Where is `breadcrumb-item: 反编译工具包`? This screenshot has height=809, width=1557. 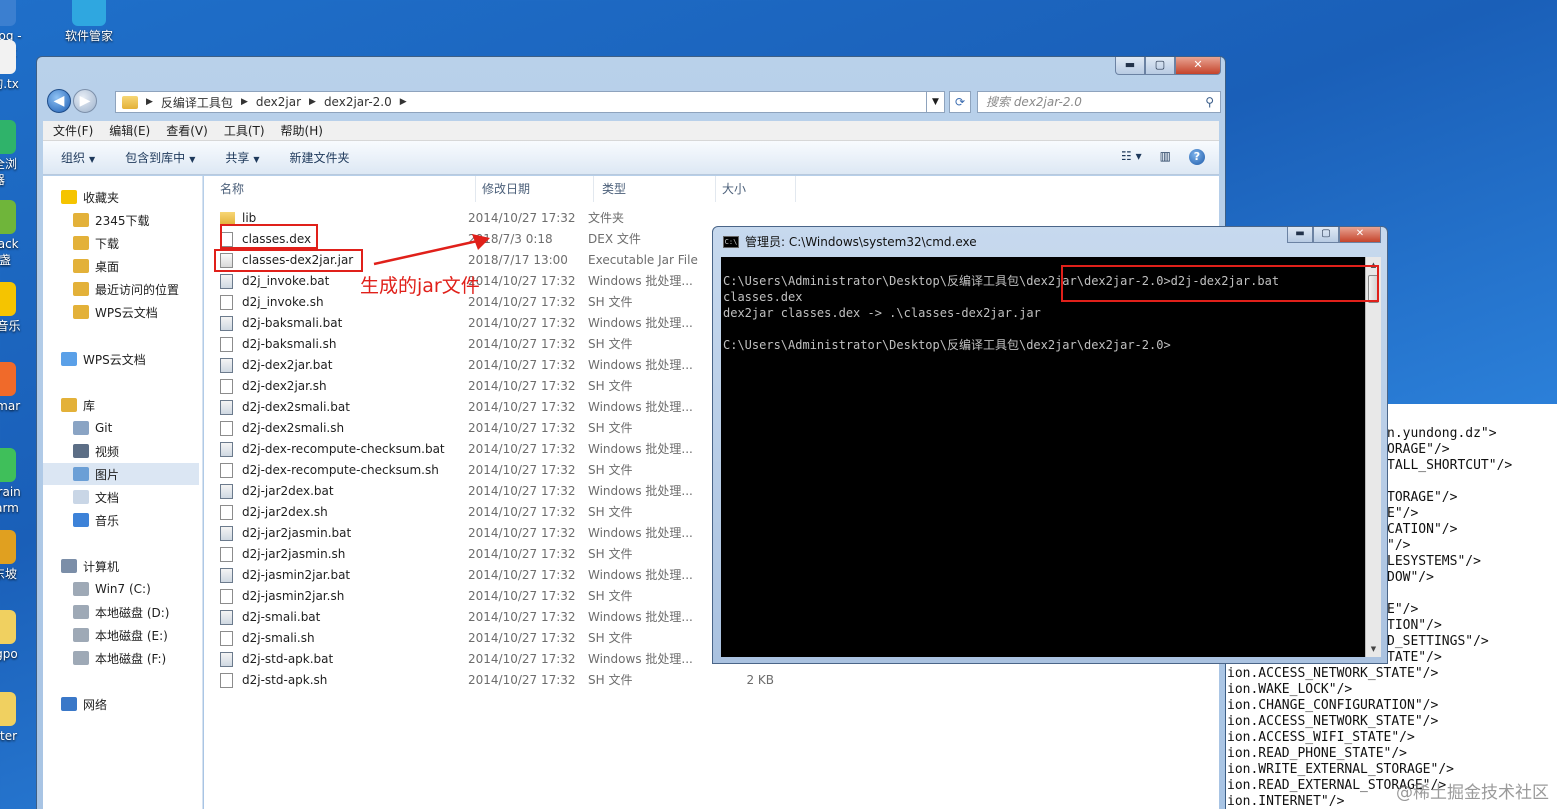 breadcrumb-item: 反编译工具包 is located at coordinates (197, 102).